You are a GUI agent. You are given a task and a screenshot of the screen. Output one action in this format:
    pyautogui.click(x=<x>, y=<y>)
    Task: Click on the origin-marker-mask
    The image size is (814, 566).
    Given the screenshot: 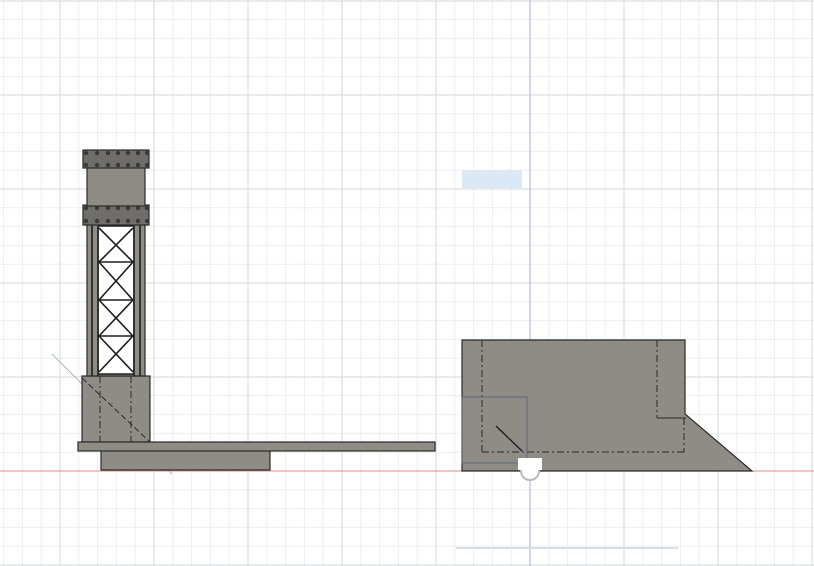 What is the action you would take?
    pyautogui.click(x=530, y=464)
    